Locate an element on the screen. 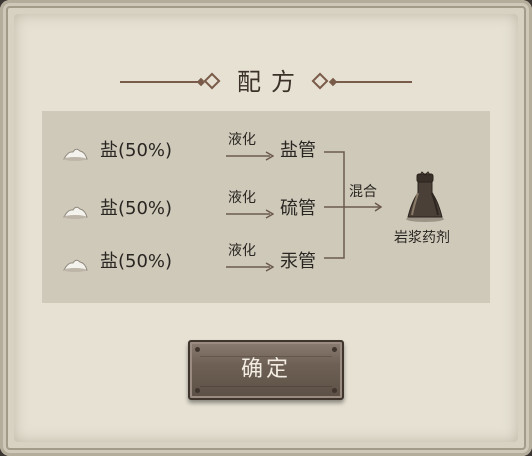  wood-grain is located at coordinates (266, 386).